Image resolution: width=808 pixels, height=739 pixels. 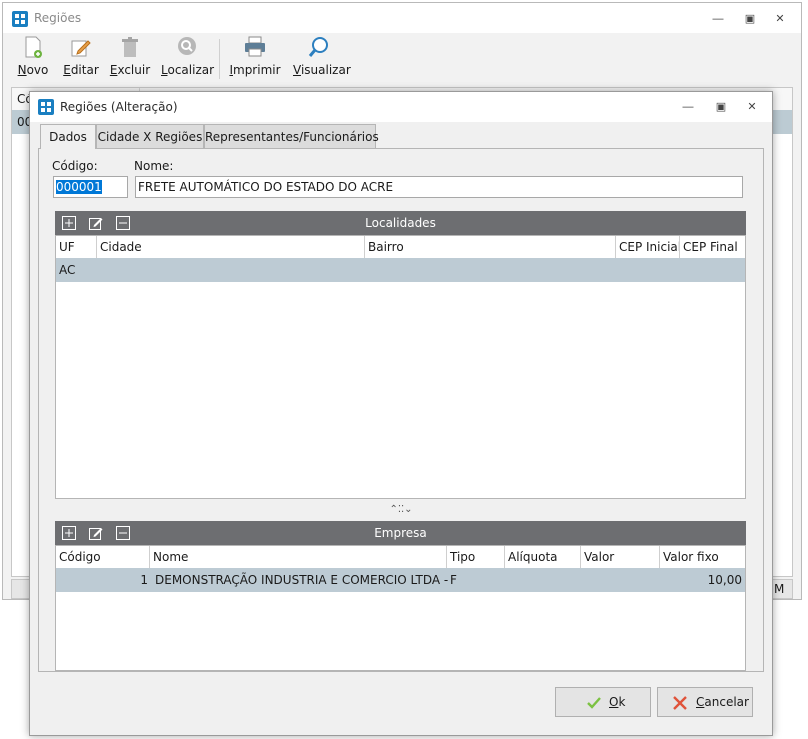 I want to click on tab-cidade-x-regioes: Cidade X Regiões, so click(x=150, y=136).